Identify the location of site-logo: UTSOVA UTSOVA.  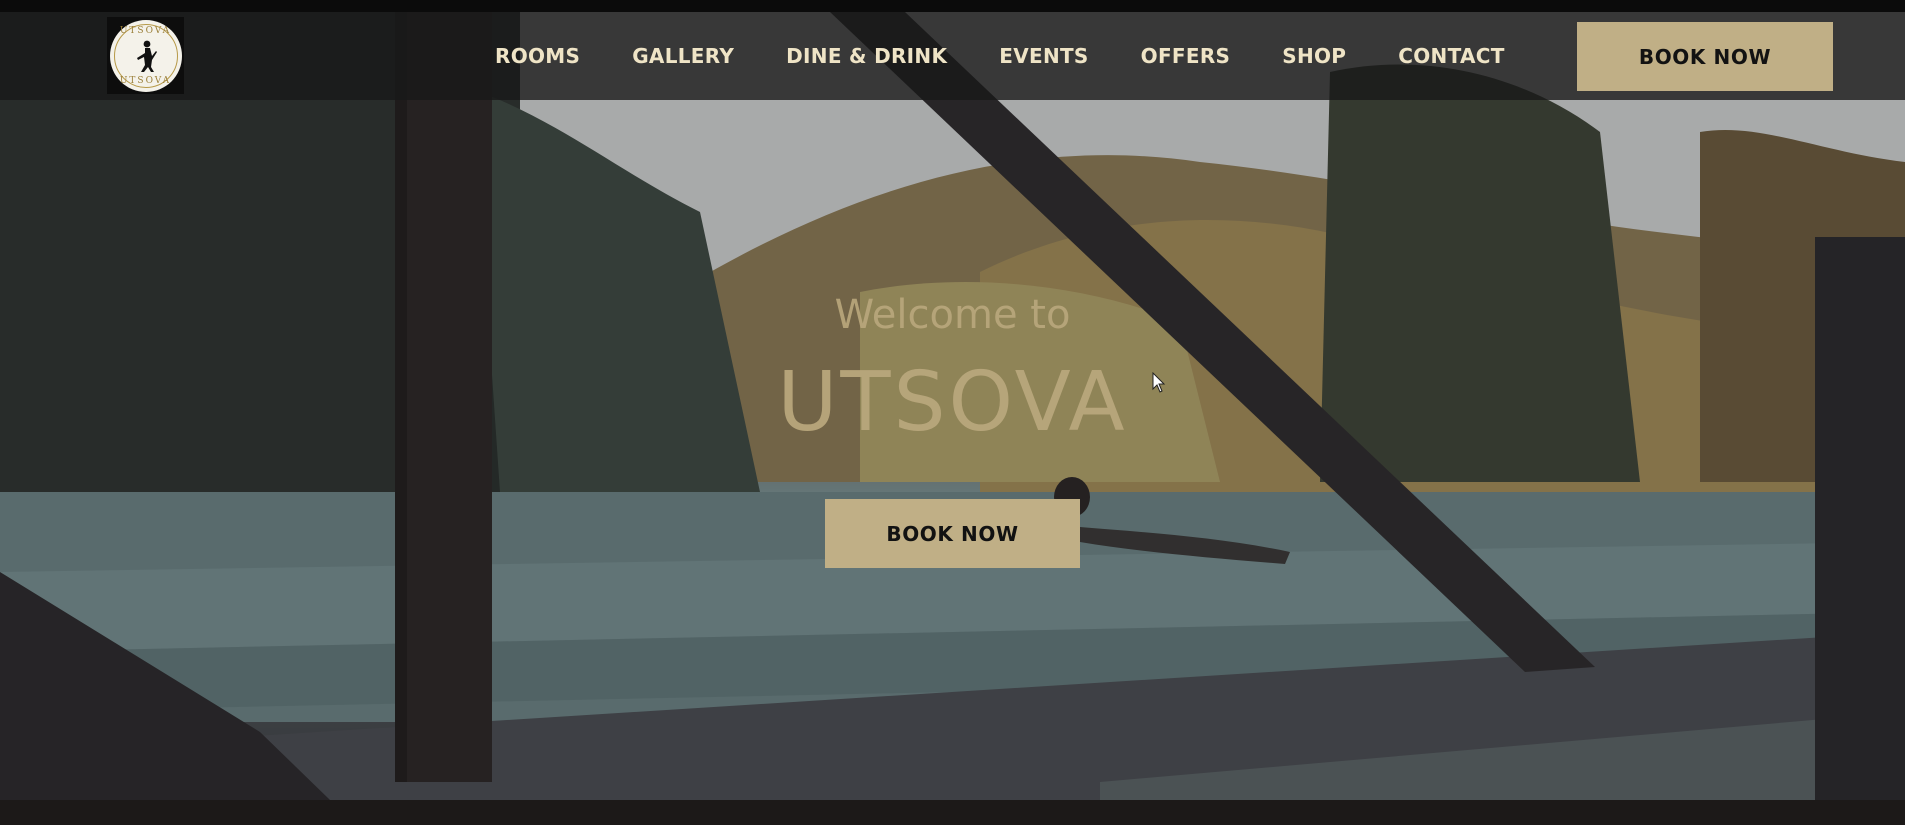
(145, 55).